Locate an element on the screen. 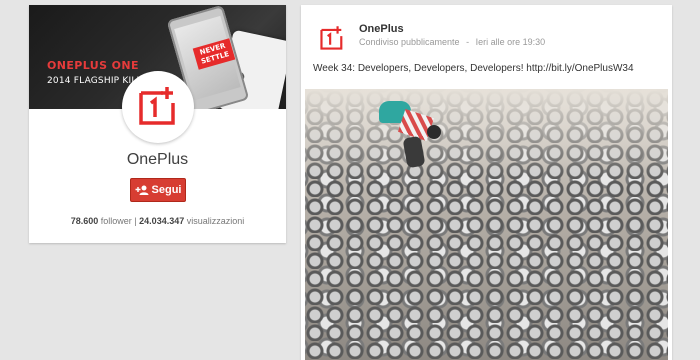 The width and height of the screenshot is (700, 360). person-head is located at coordinates (434, 132).